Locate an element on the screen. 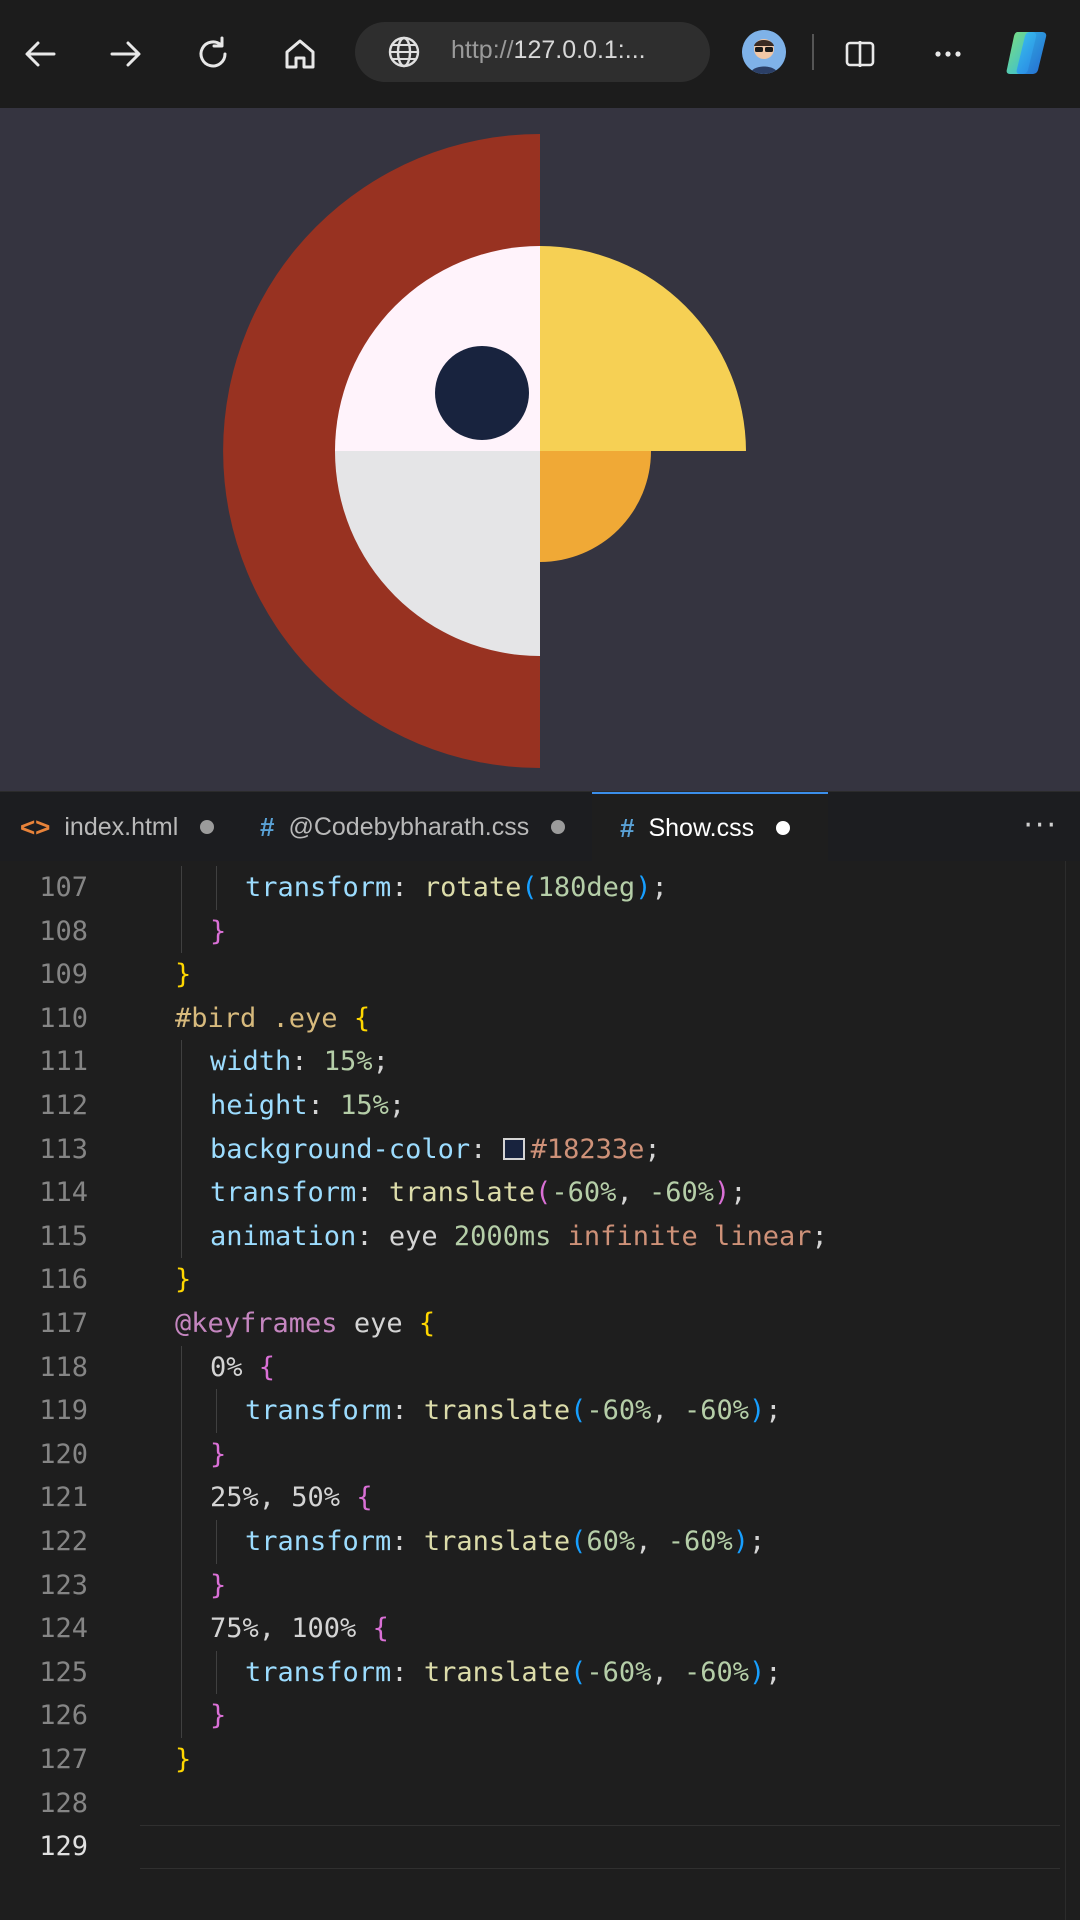  code-line: 126} is located at coordinates (530, 1716).